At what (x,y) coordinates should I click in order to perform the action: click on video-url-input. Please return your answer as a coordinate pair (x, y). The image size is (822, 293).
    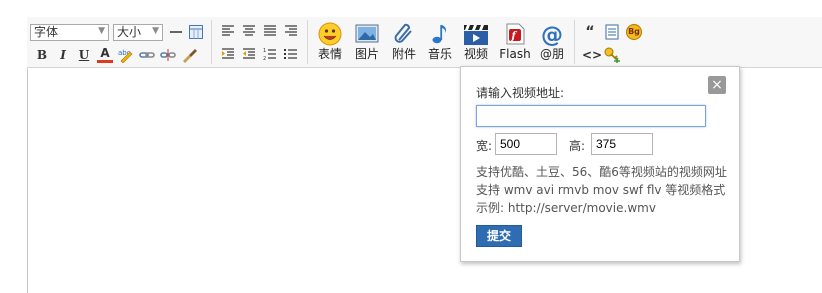
    Looking at the image, I should click on (591, 116).